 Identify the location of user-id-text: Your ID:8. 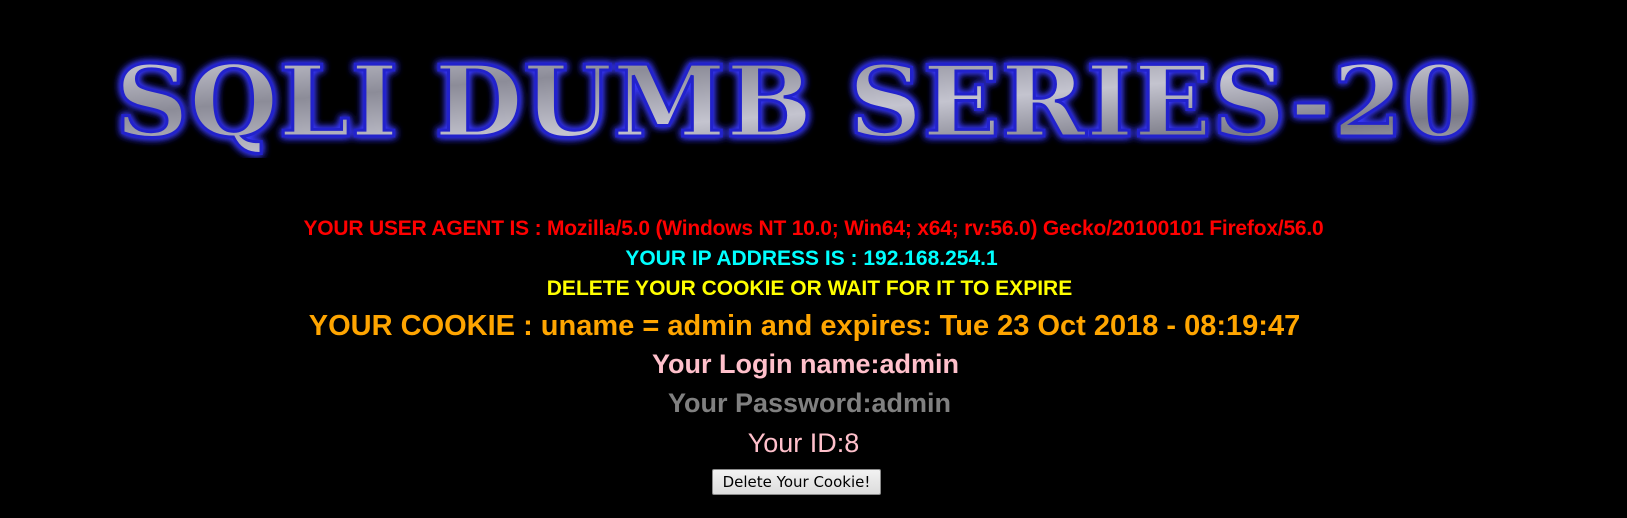
(803, 443).